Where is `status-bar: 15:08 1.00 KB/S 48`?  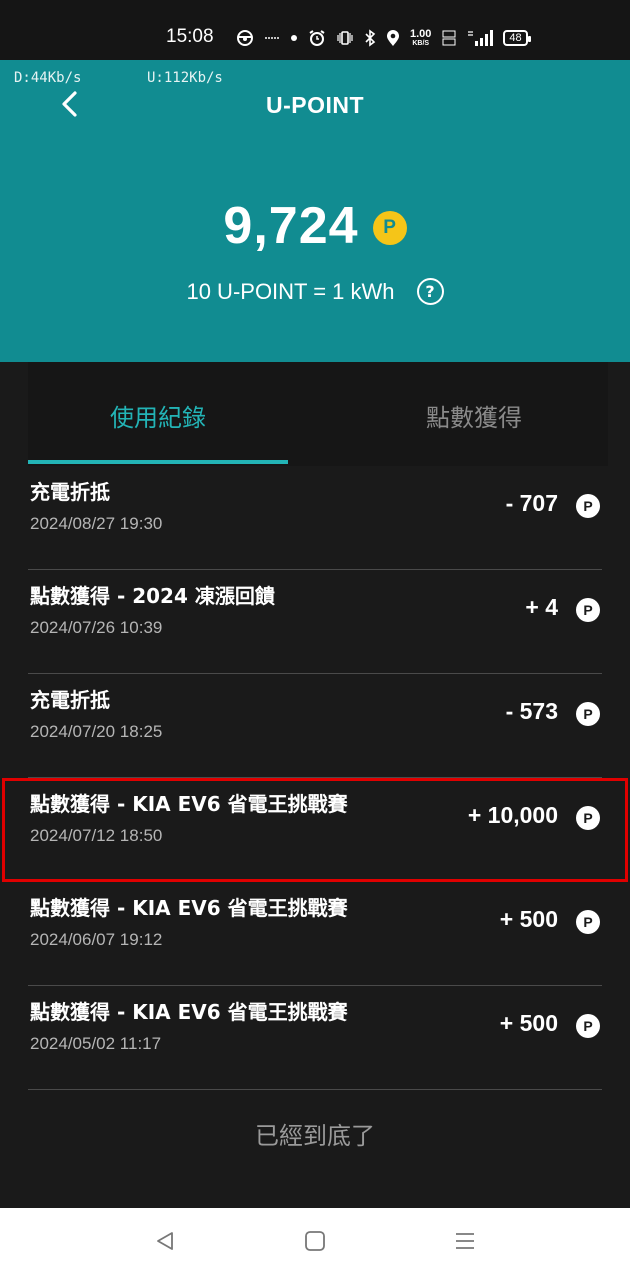 status-bar: 15:08 1.00 KB/S 48 is located at coordinates (315, 33).